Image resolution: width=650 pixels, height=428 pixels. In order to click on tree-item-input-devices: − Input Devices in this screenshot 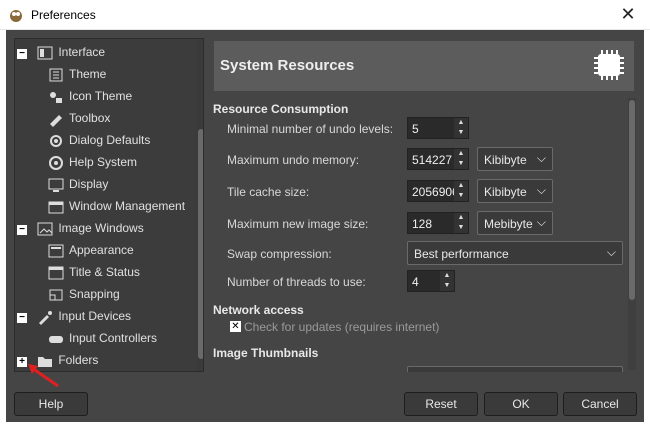, I will do `click(74, 316)`.